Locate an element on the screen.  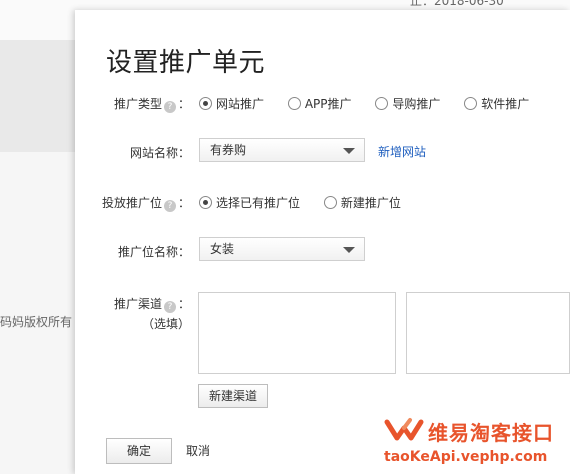
radio-label: 选择已有推广位 is located at coordinates (258, 203).